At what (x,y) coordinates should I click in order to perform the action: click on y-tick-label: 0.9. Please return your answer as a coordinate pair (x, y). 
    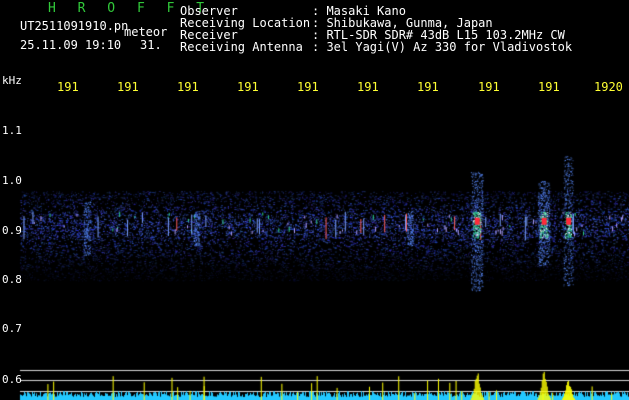
    Looking at the image, I should click on (12, 230).